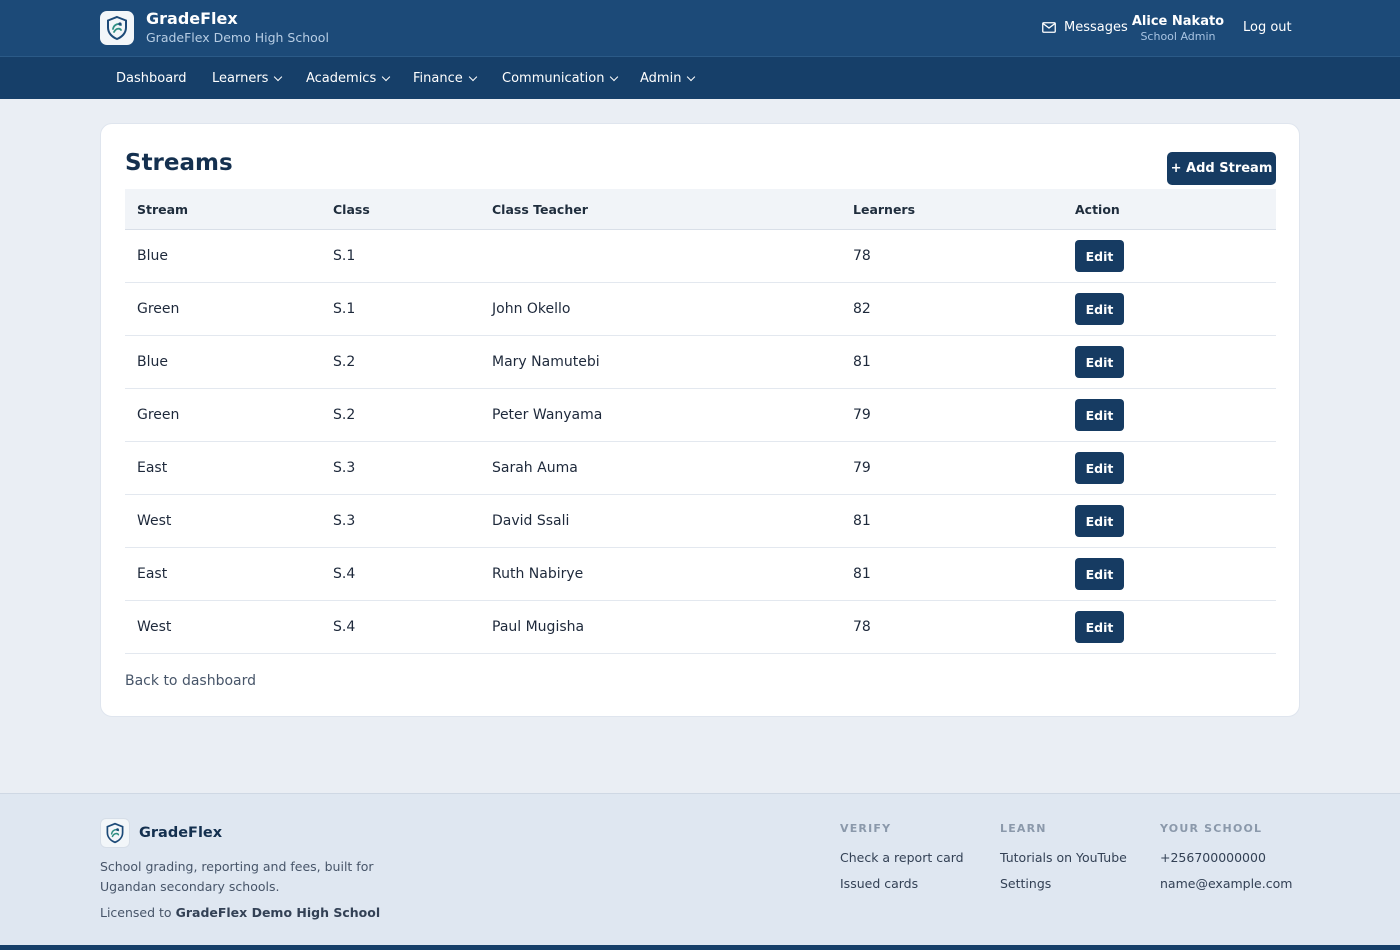 Image resolution: width=1400 pixels, height=950 pixels. What do you see at coordinates (117, 28) in the screenshot?
I see `brand-logo` at bounding box center [117, 28].